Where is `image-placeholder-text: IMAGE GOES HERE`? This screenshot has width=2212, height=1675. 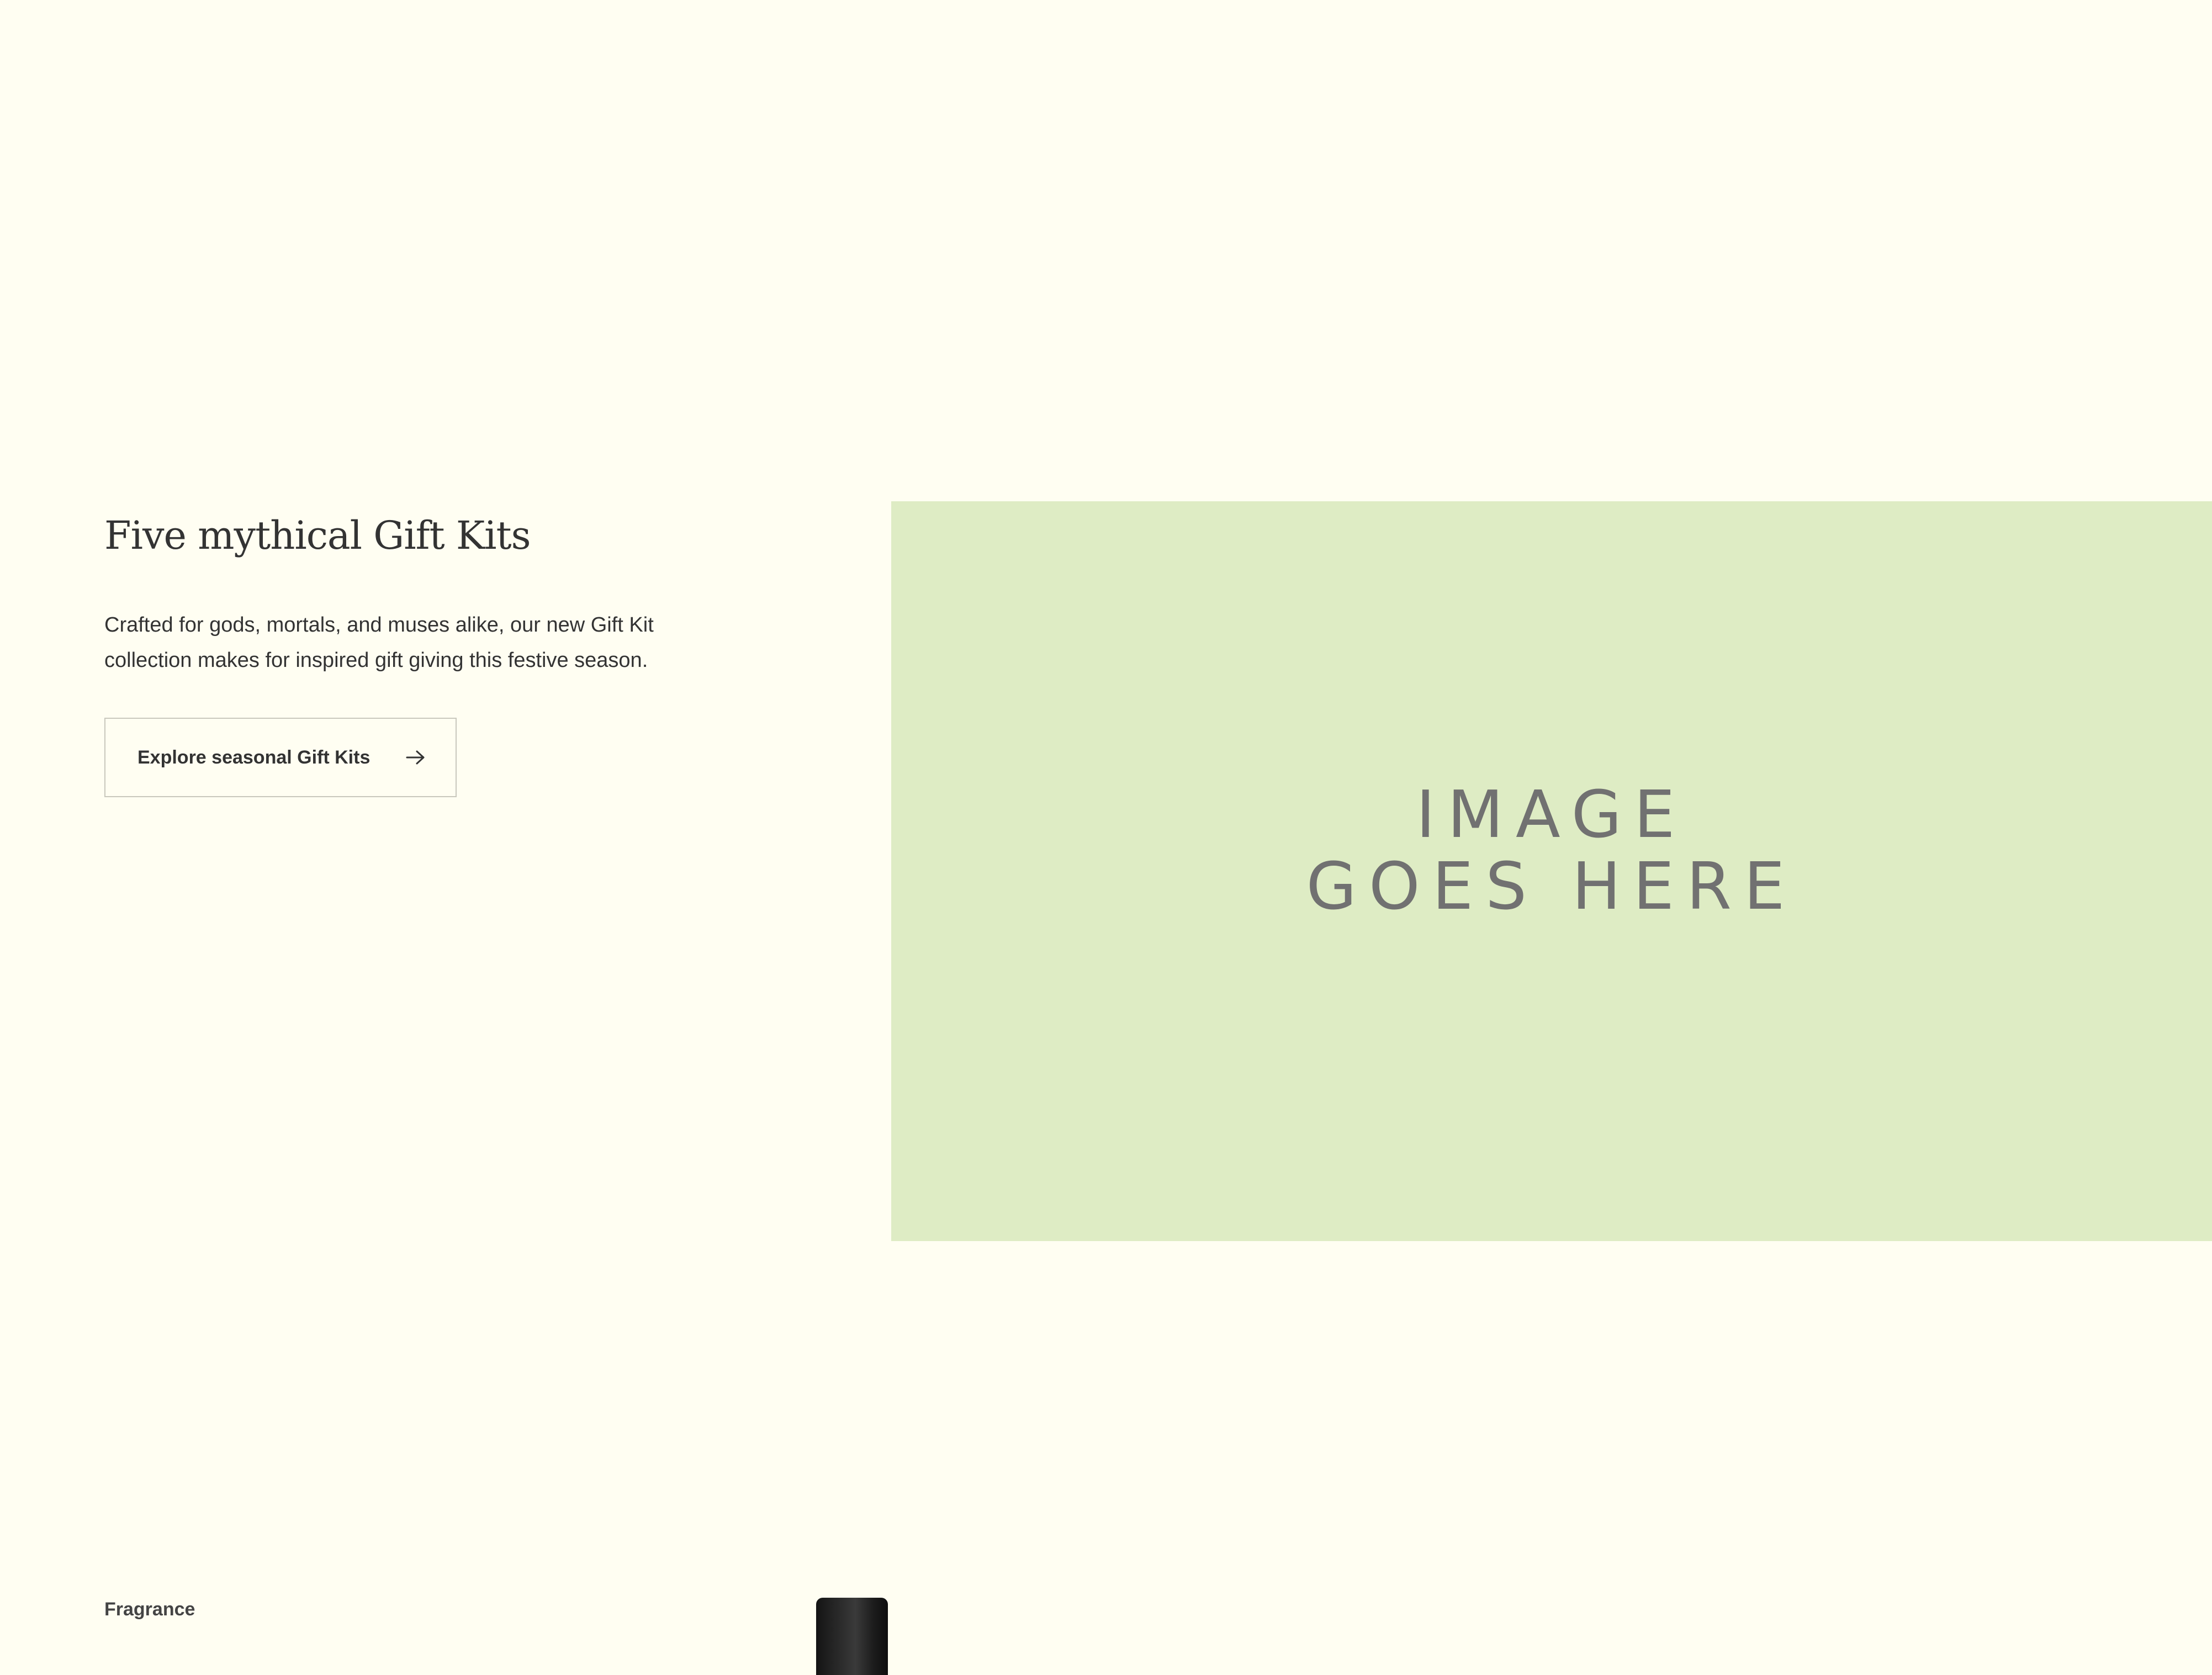 image-placeholder-text: IMAGE GOES HERE is located at coordinates (1551, 850).